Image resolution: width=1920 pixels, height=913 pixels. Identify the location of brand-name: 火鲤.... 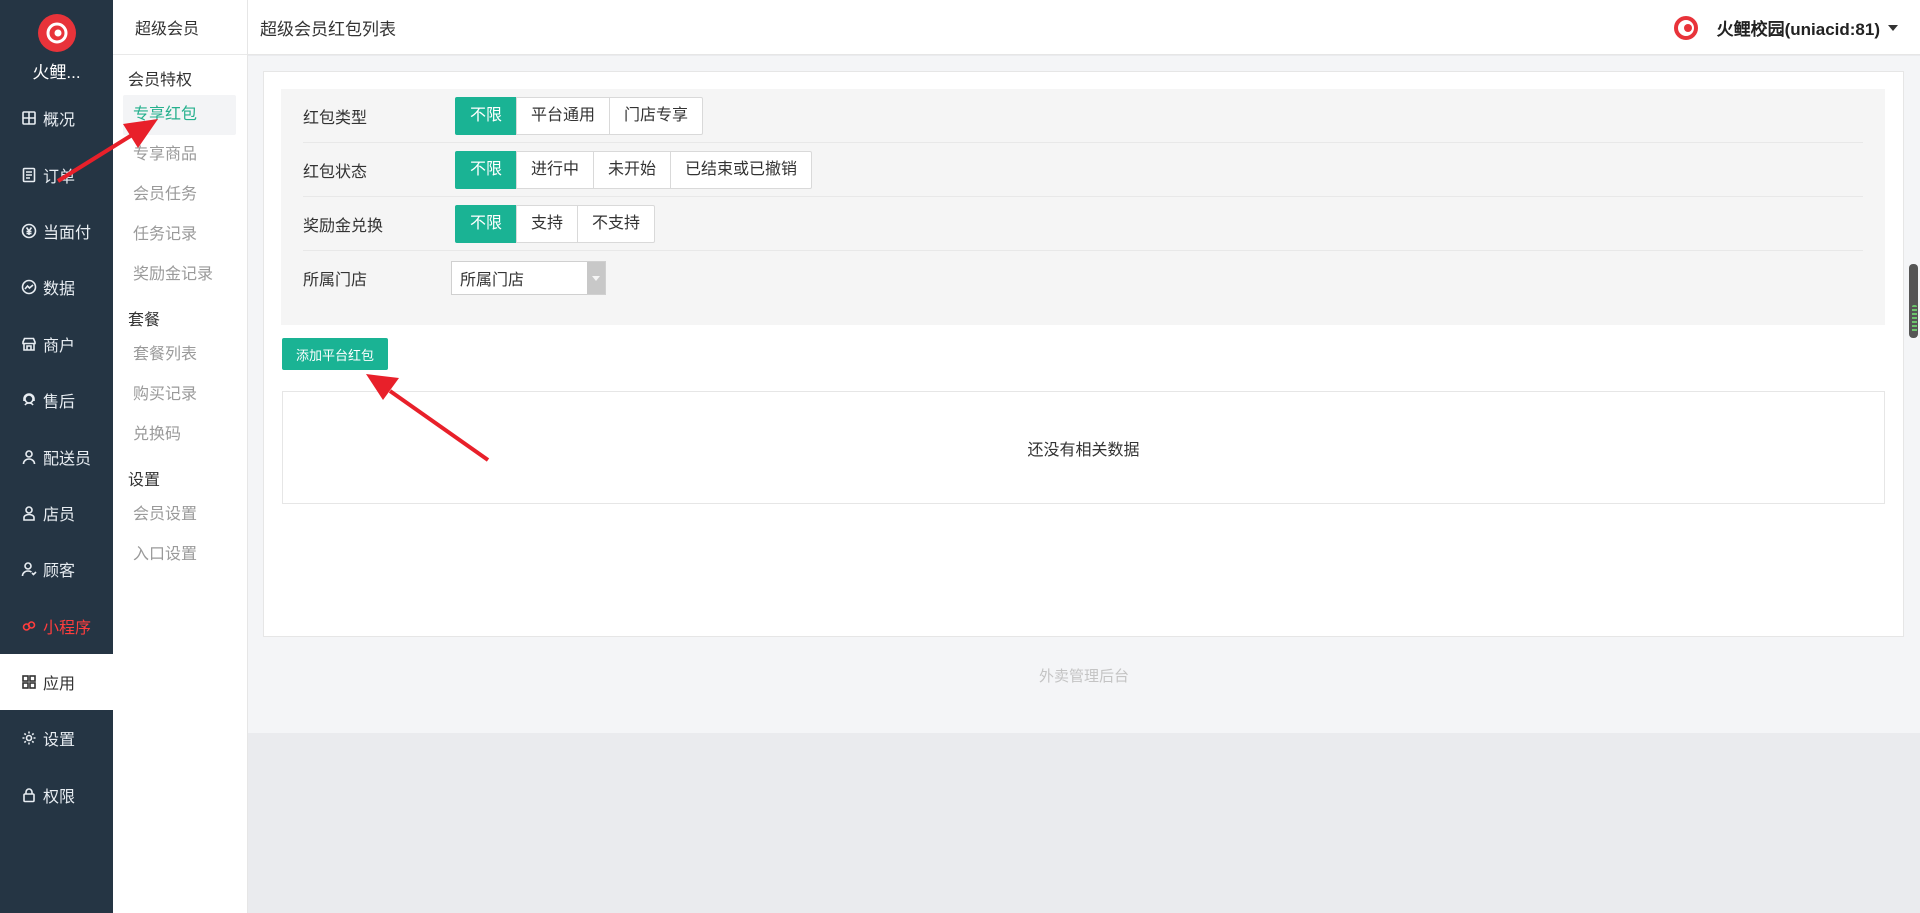
(56, 72).